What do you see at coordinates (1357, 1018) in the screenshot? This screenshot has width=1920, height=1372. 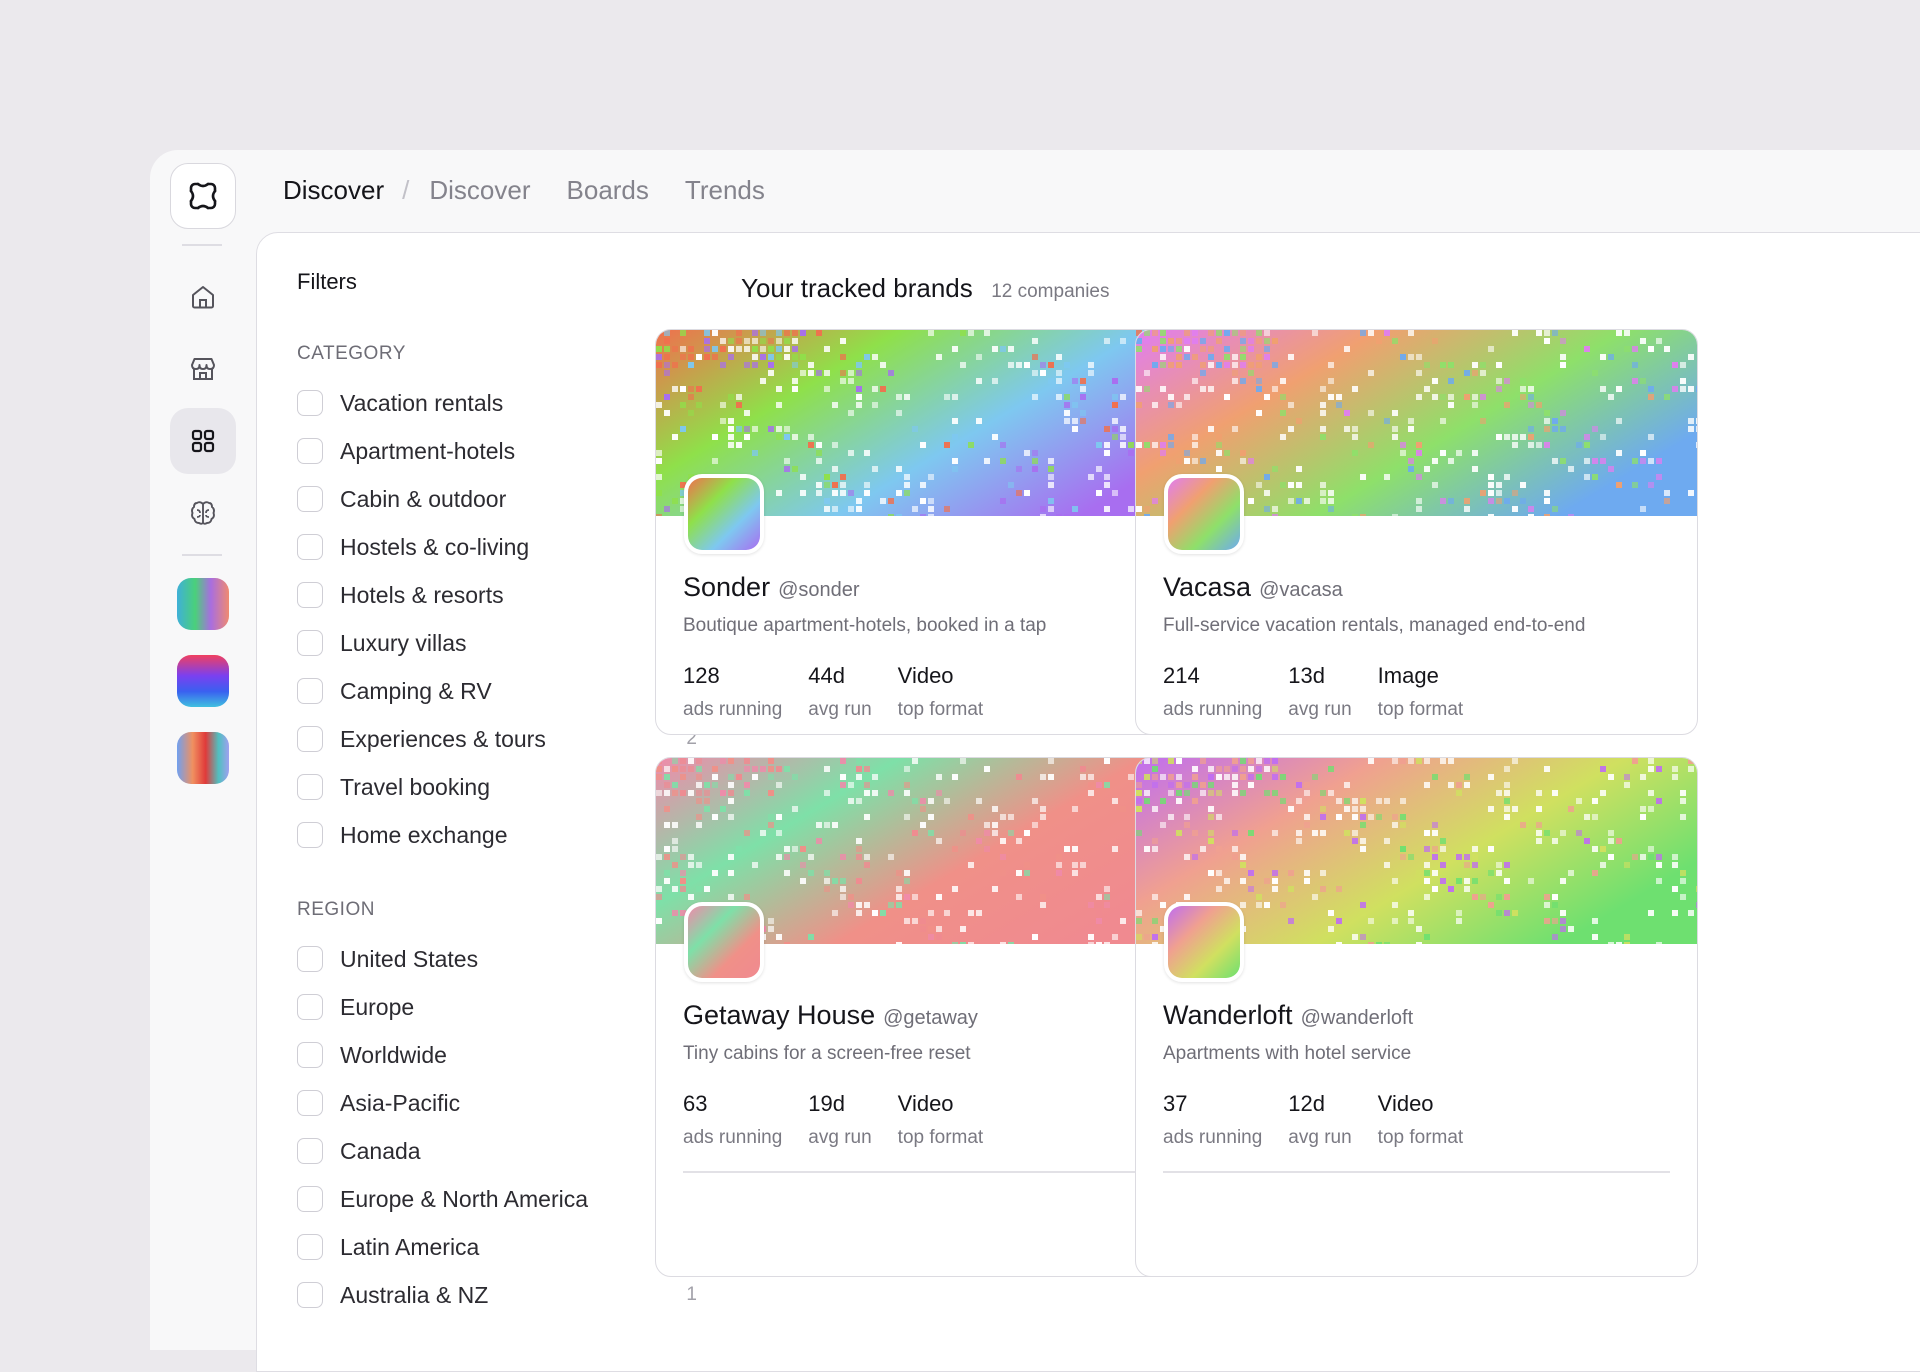 I see `brand-handle: @wanderloft` at bounding box center [1357, 1018].